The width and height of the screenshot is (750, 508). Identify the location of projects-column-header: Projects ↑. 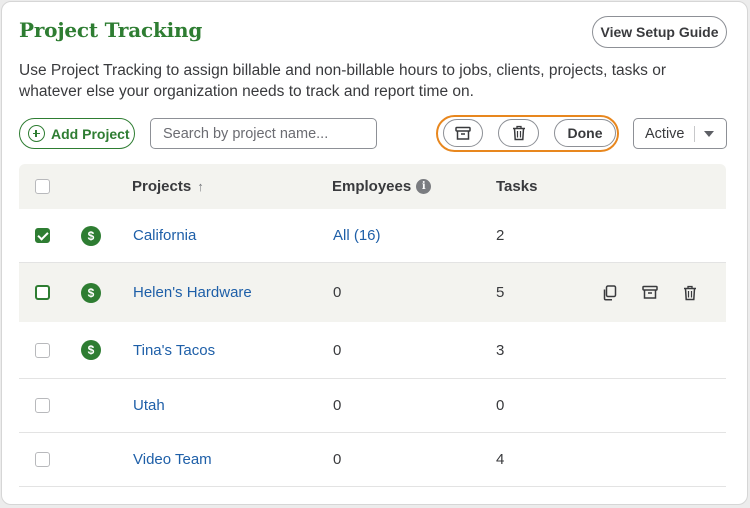
(168, 186).